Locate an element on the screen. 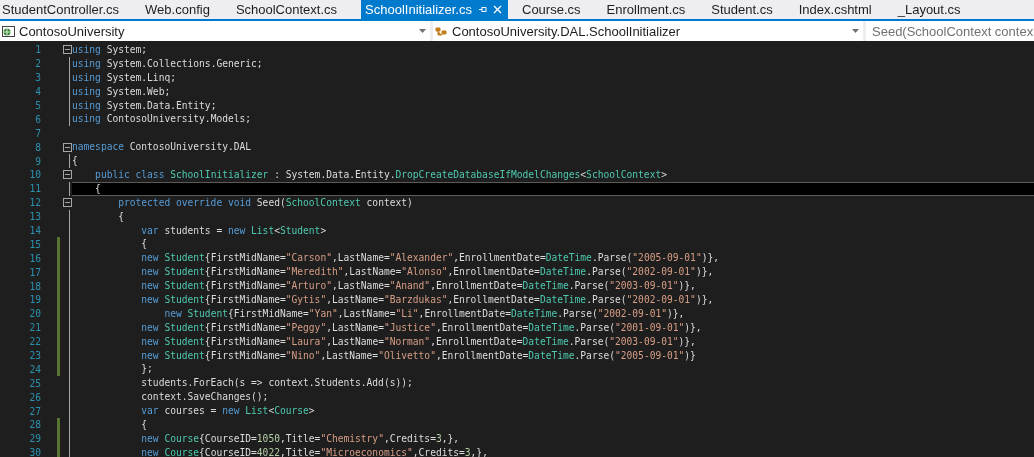 The image size is (1034, 457). code-line: new Course{CourseID=1050,Title="Chemistry",Credits=3,}, is located at coordinates (300, 438).